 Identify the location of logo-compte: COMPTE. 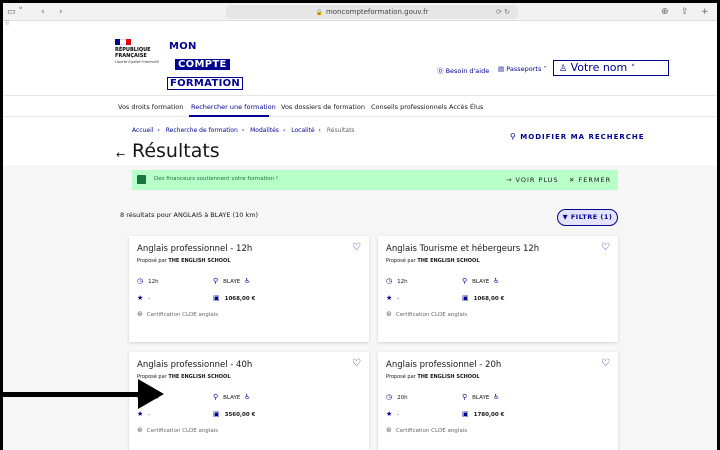
(202, 64).